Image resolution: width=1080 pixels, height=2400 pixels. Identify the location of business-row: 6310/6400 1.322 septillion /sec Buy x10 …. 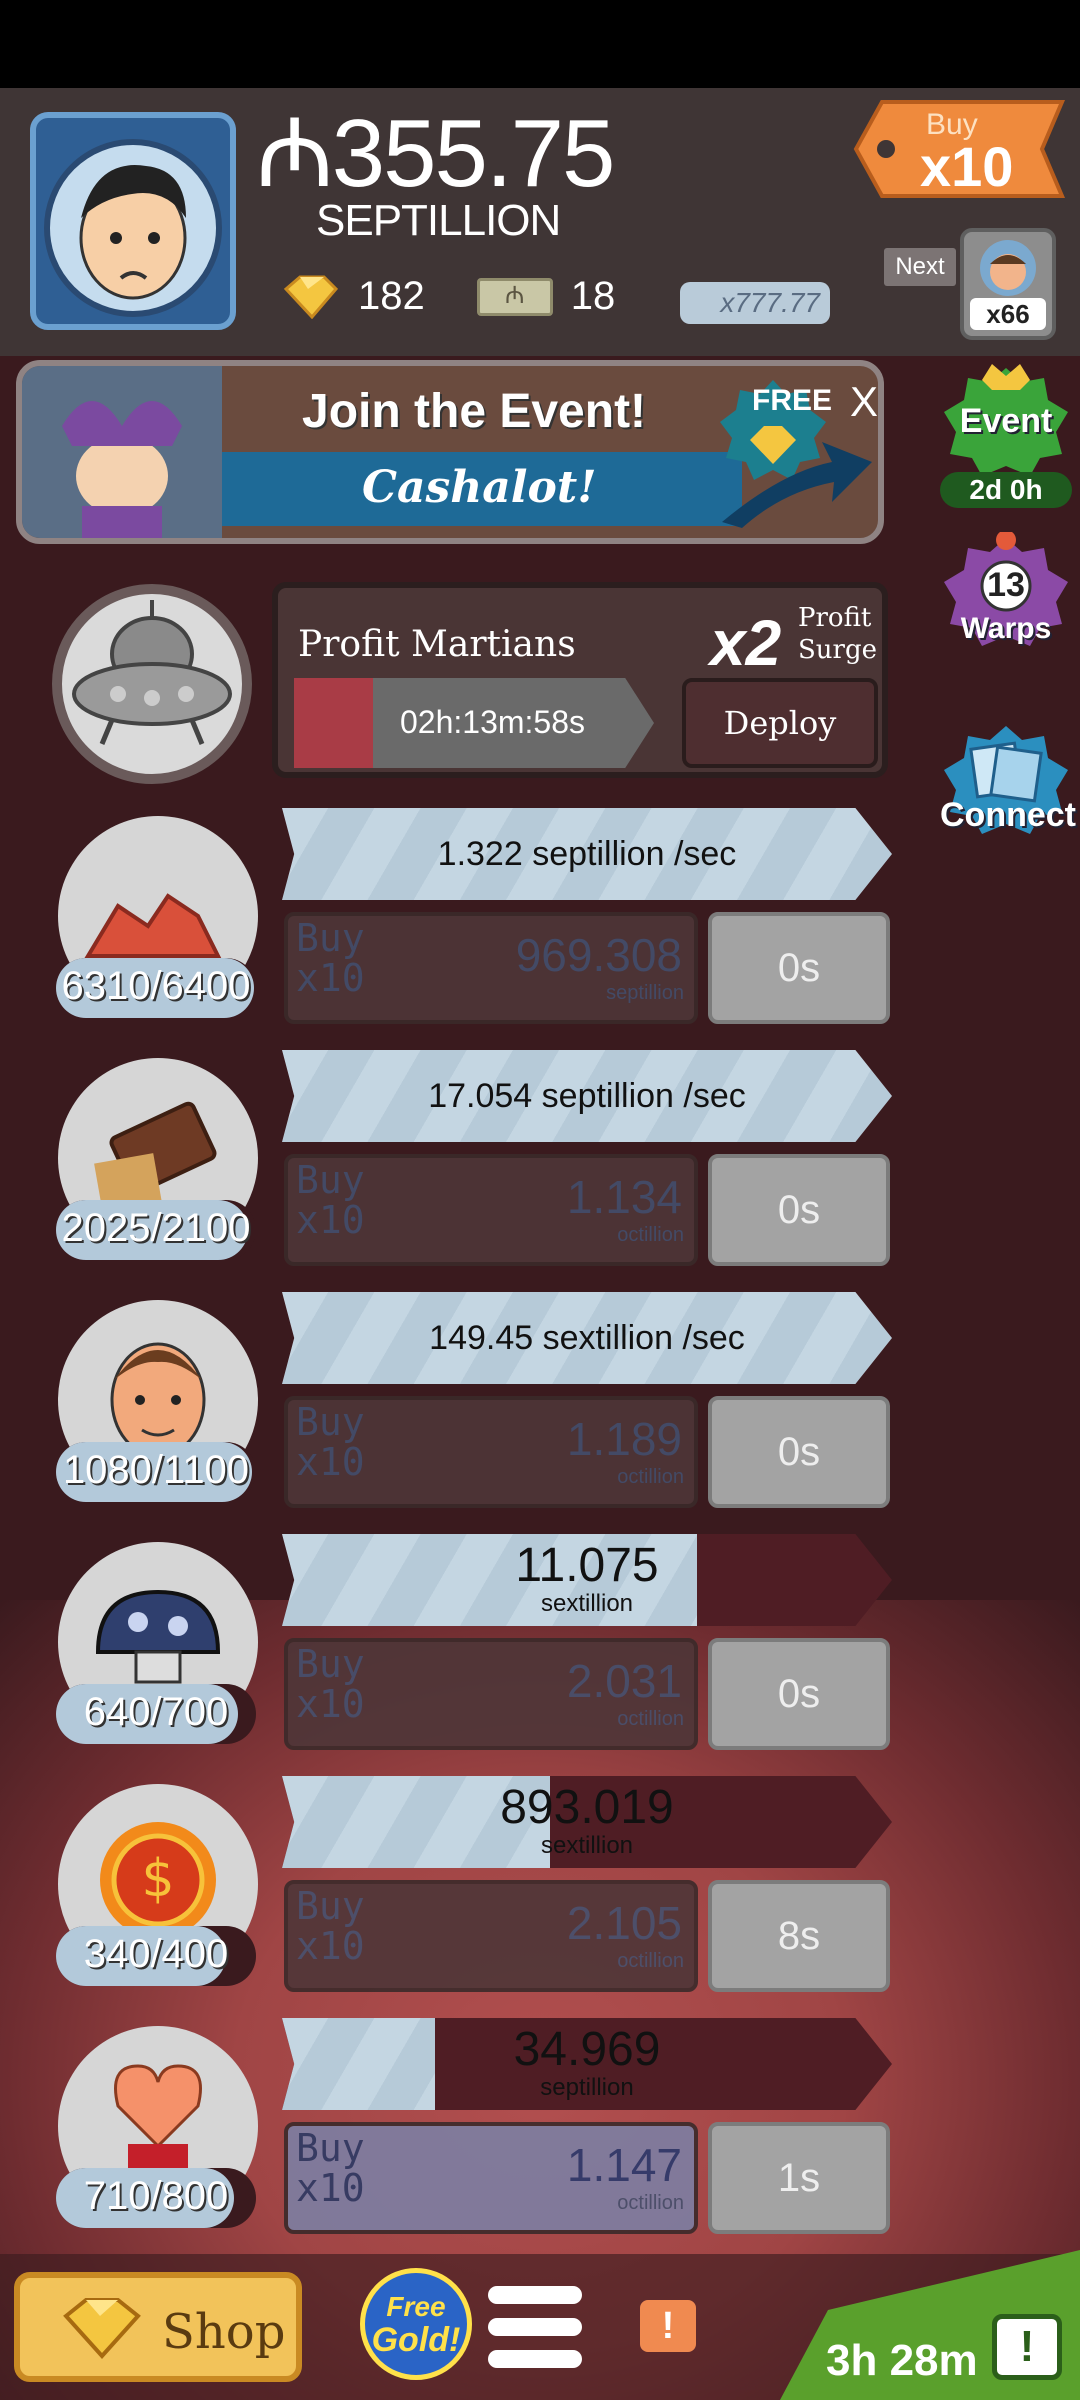
(450, 928).